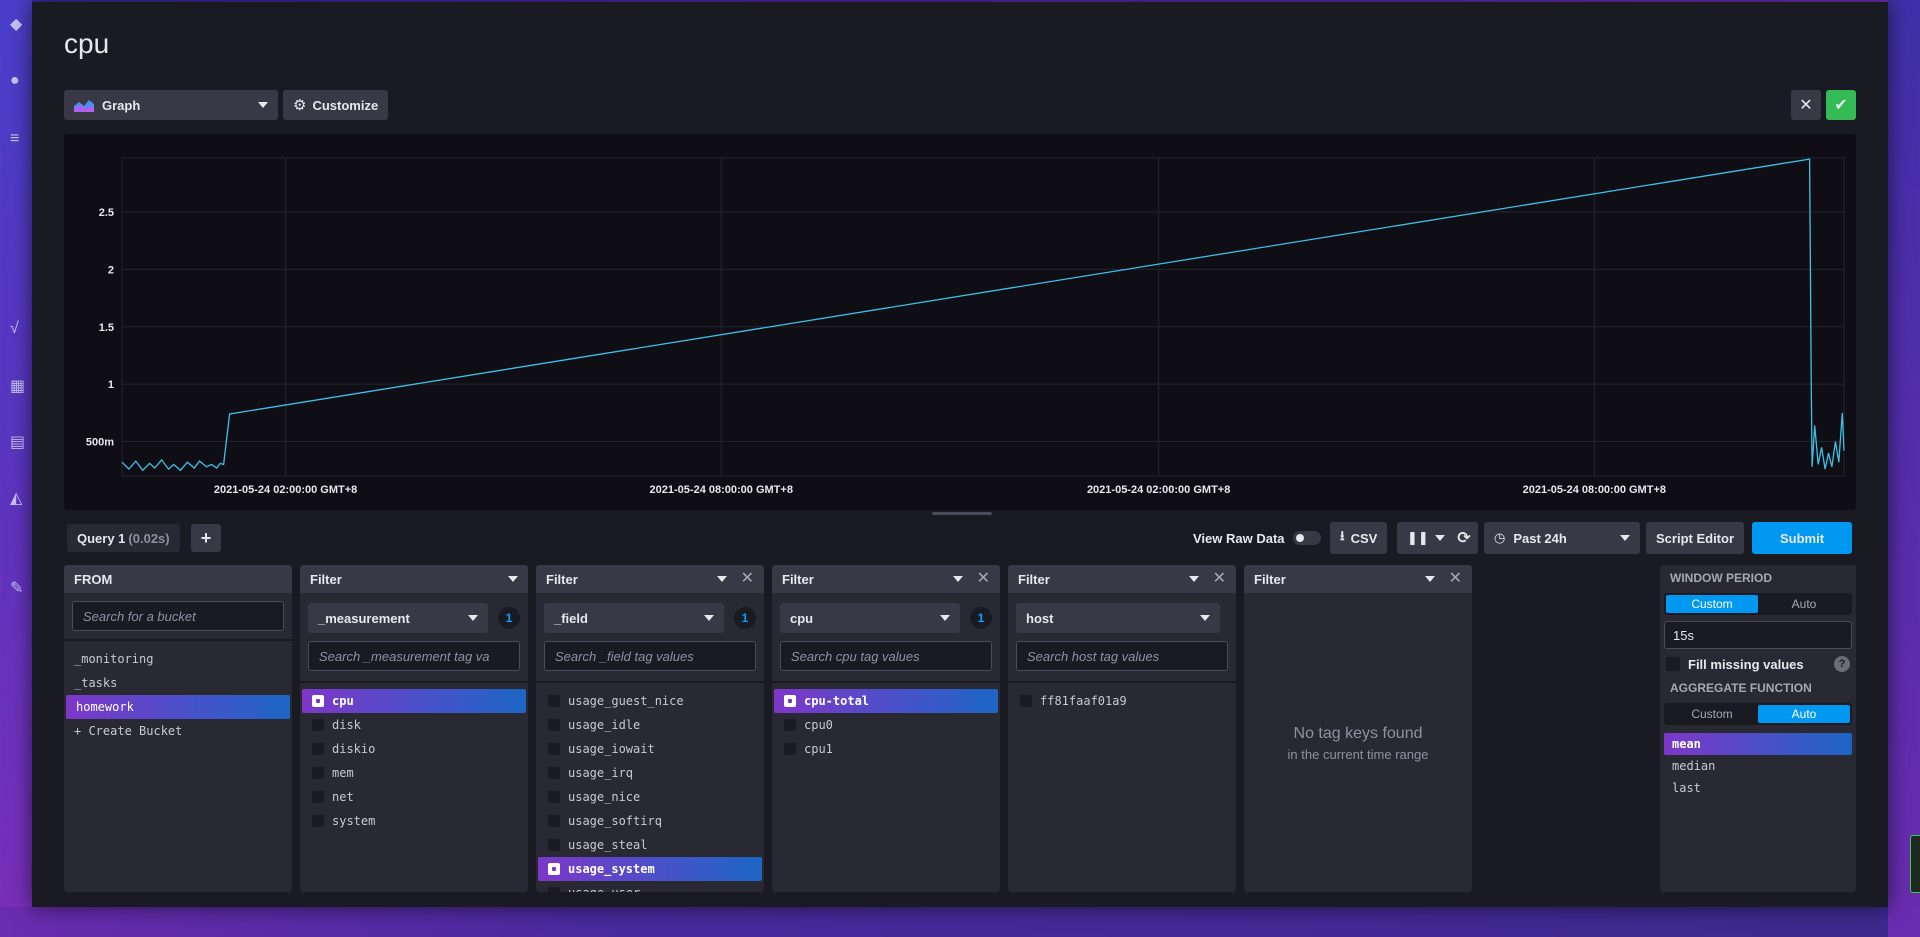 This screenshot has width=1920, height=937. I want to click on bucket-item-selected: homework, so click(178, 707).